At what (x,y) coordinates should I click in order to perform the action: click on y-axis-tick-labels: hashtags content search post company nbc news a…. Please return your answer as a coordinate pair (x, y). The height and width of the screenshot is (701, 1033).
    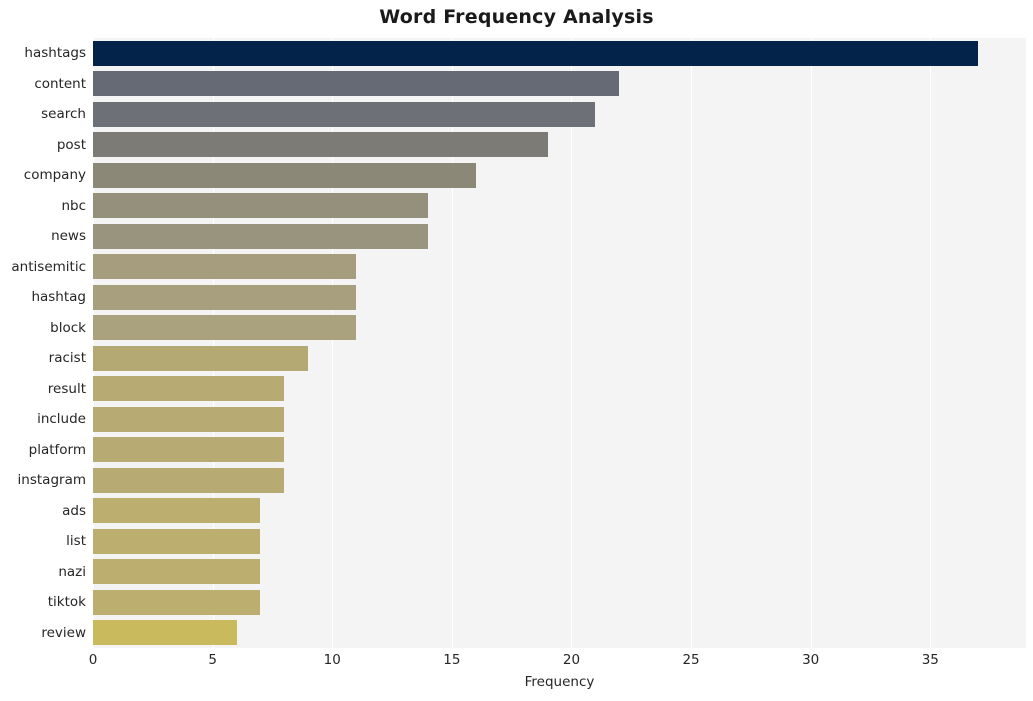
    Looking at the image, I should click on (43, 343).